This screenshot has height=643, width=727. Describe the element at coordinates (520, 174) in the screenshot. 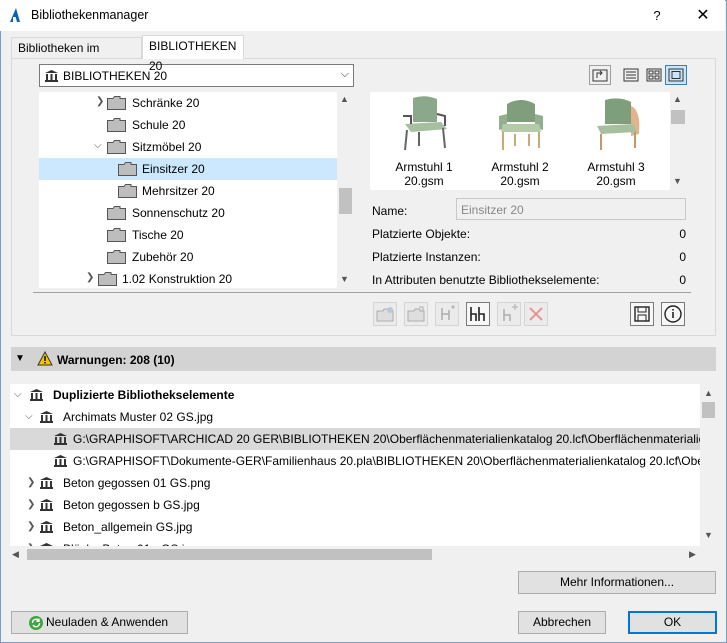

I see `preview-caption: Armstuhl 2 20.gsm` at that location.